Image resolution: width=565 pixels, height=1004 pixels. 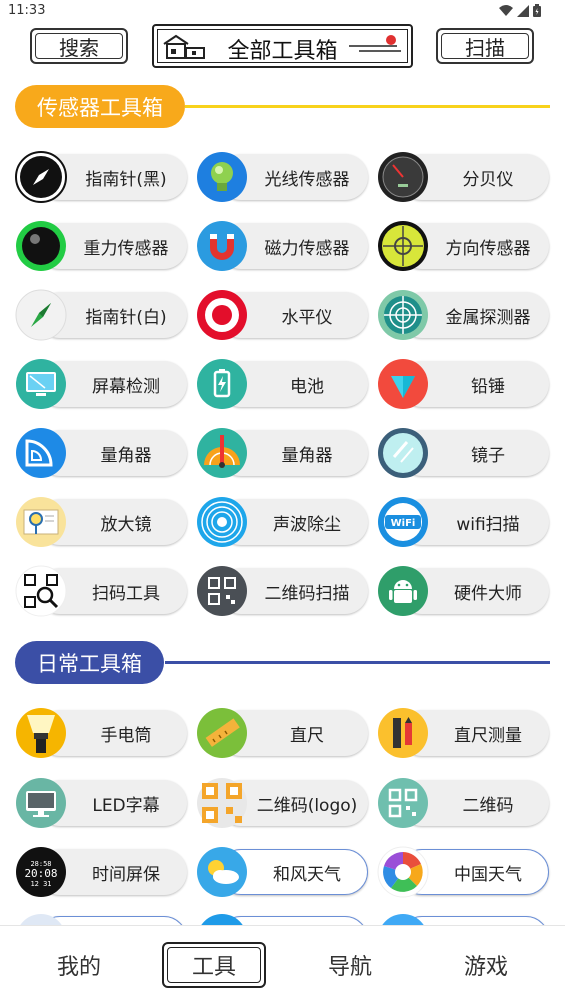 I want to click on nav-tab-label: 导航, so click(x=349, y=967).